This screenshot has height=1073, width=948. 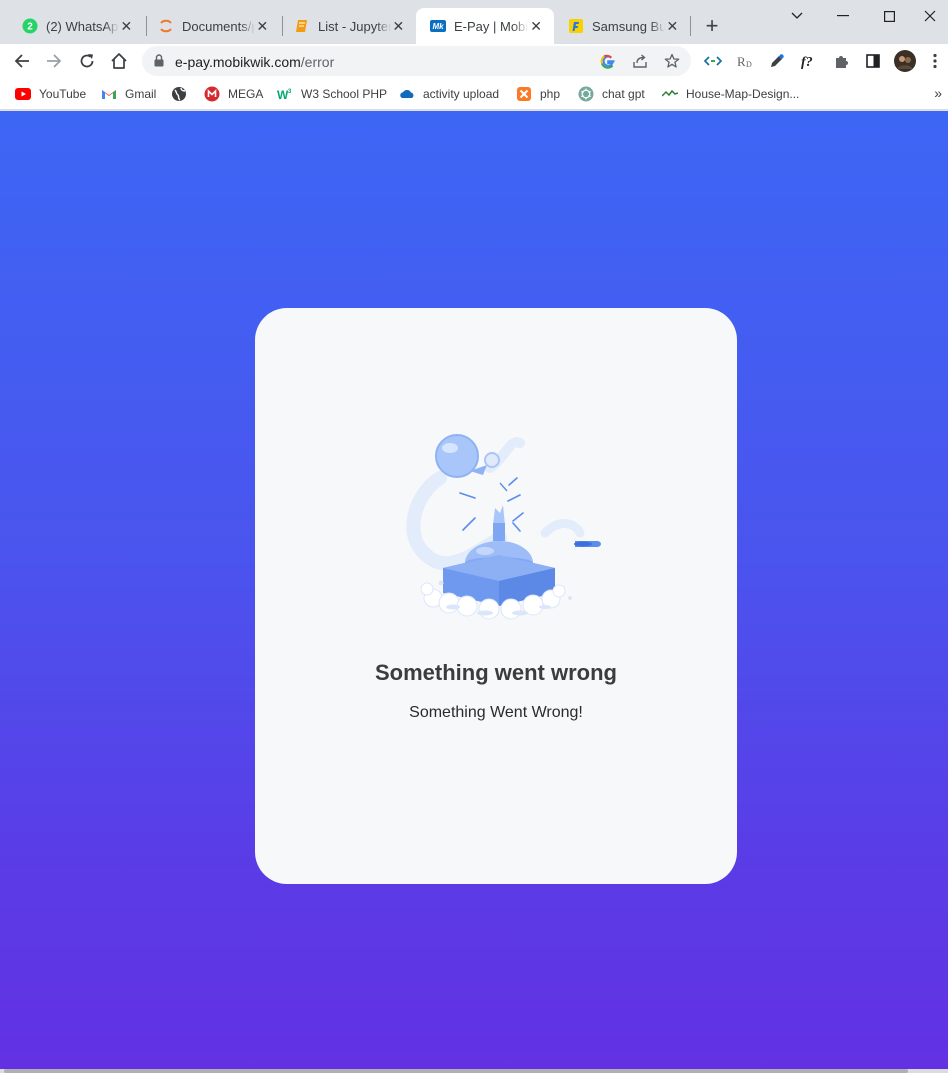 I want to click on address-bar: e-pay.mobikwik.com/error, so click(x=416, y=61).